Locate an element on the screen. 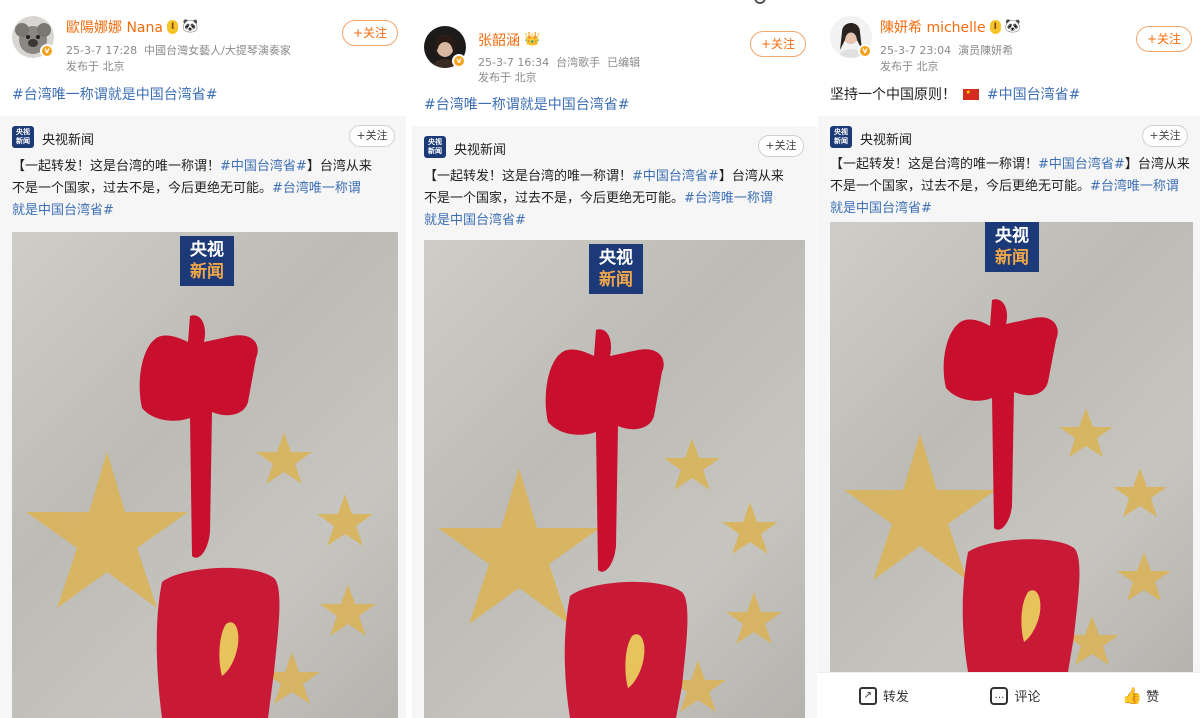  action-bar: ↗ 转发 … 评论 👍 赞 is located at coordinates (1009, 695).